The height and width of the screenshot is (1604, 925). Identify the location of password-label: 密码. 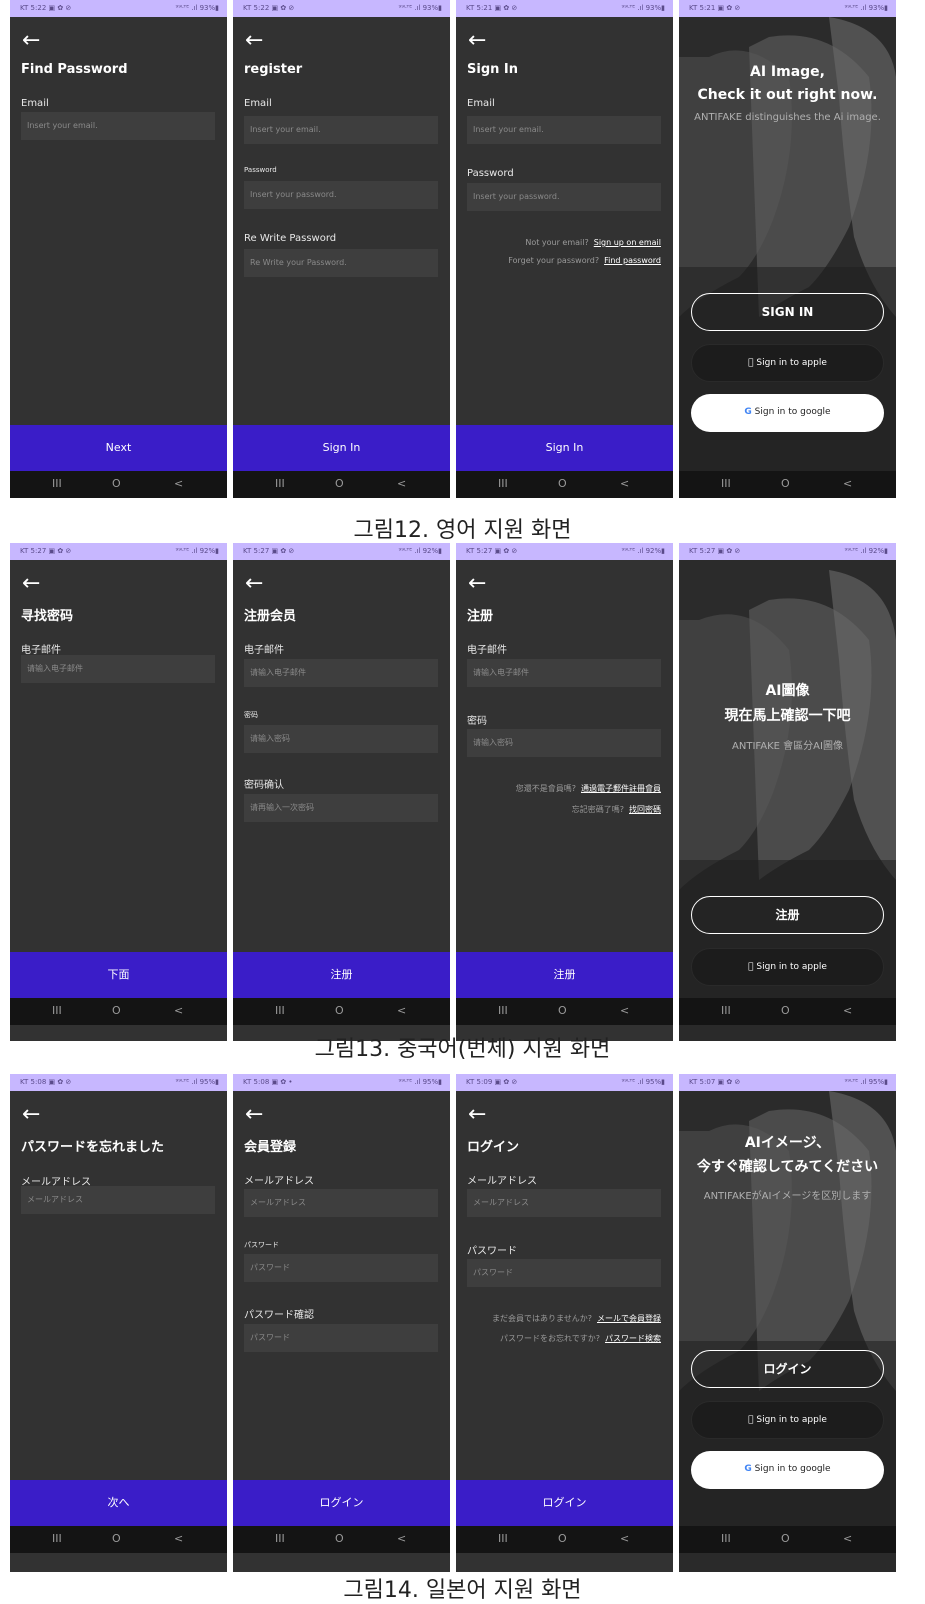
(477, 721).